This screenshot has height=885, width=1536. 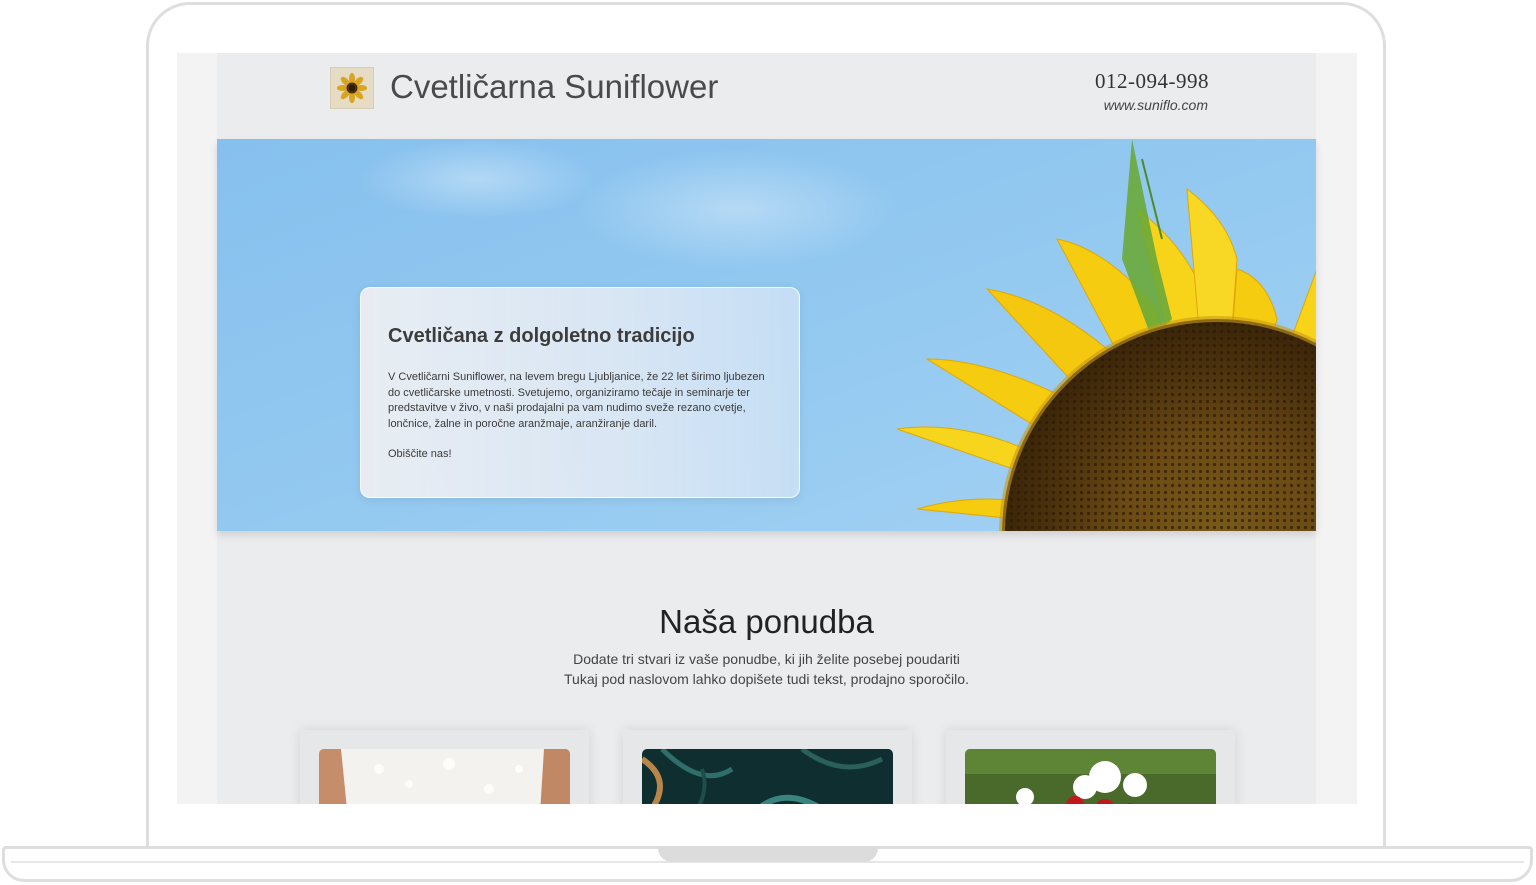 I want to click on laptop-notch, so click(x=768, y=854).